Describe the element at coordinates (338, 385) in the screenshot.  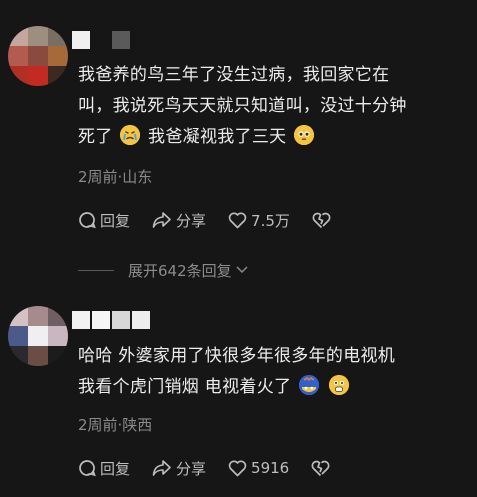
I see `fearful-face-icon` at that location.